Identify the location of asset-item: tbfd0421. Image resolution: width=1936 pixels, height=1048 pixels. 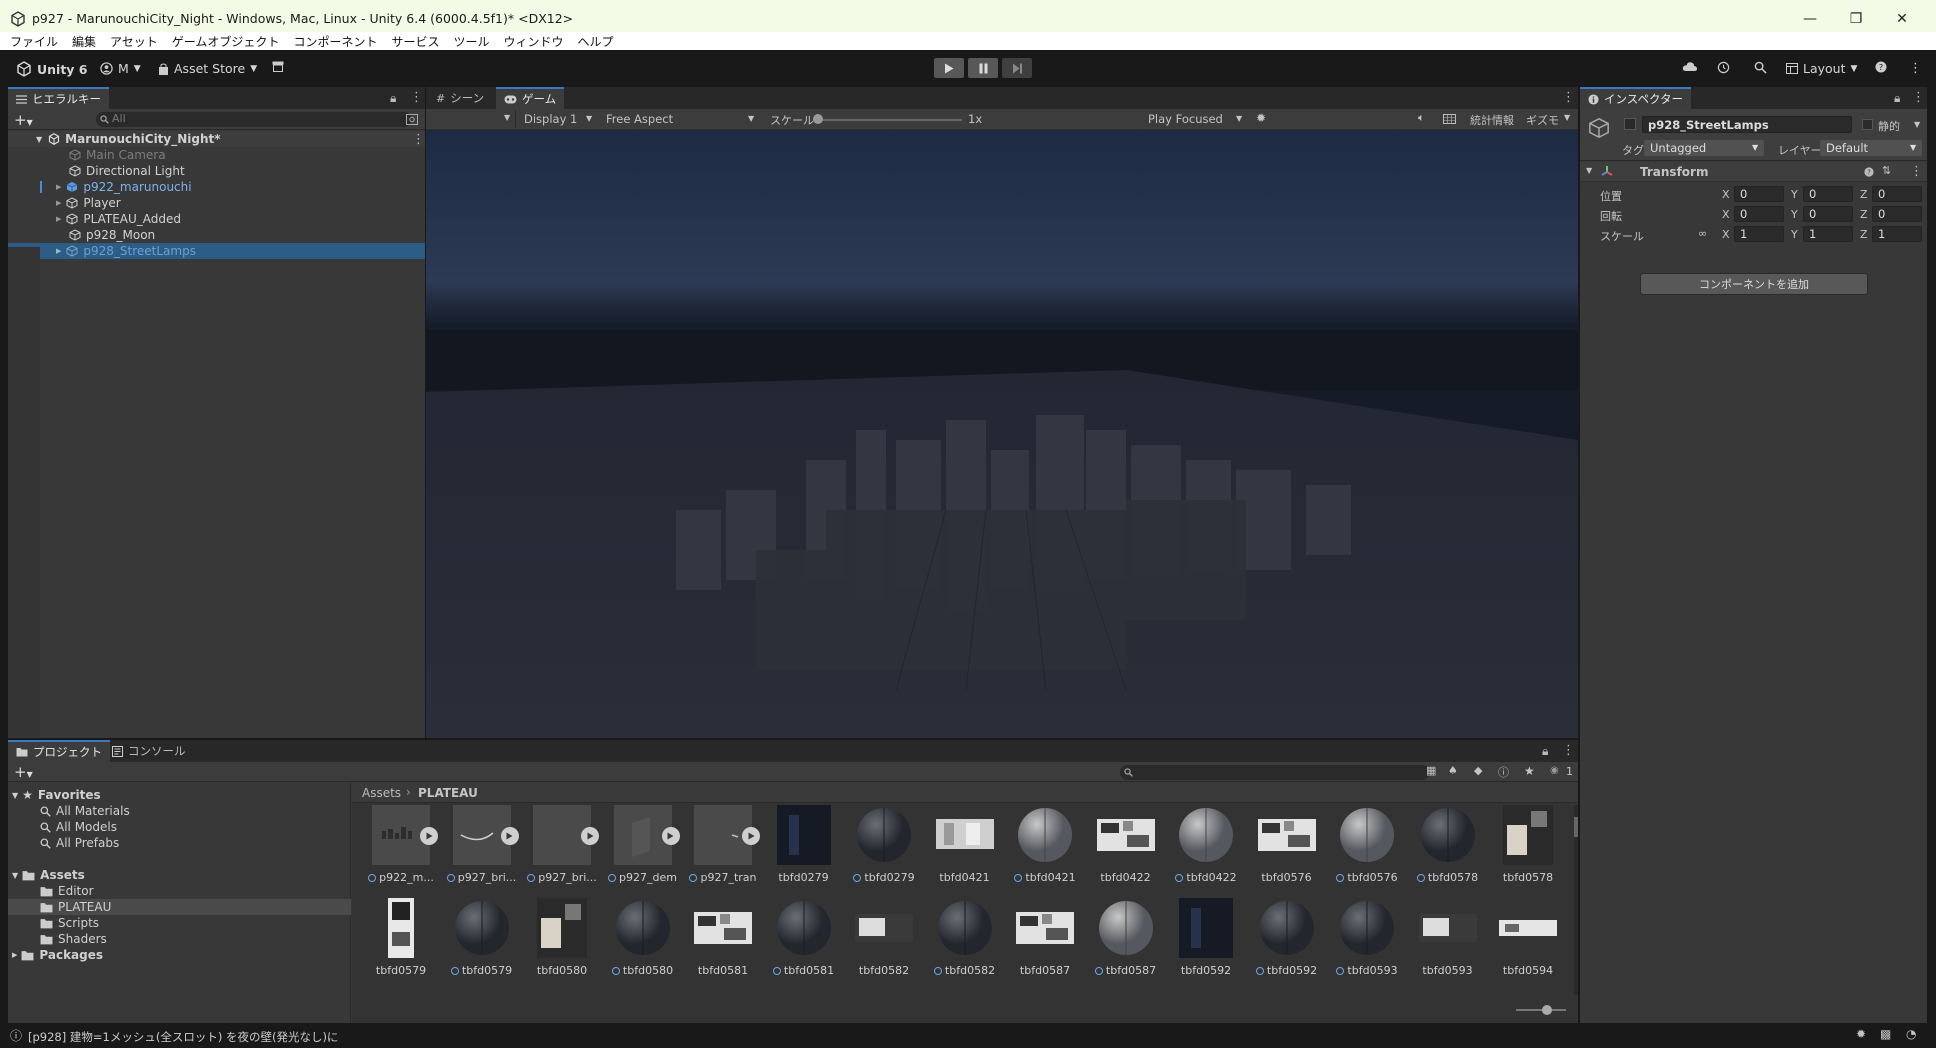
(965, 847).